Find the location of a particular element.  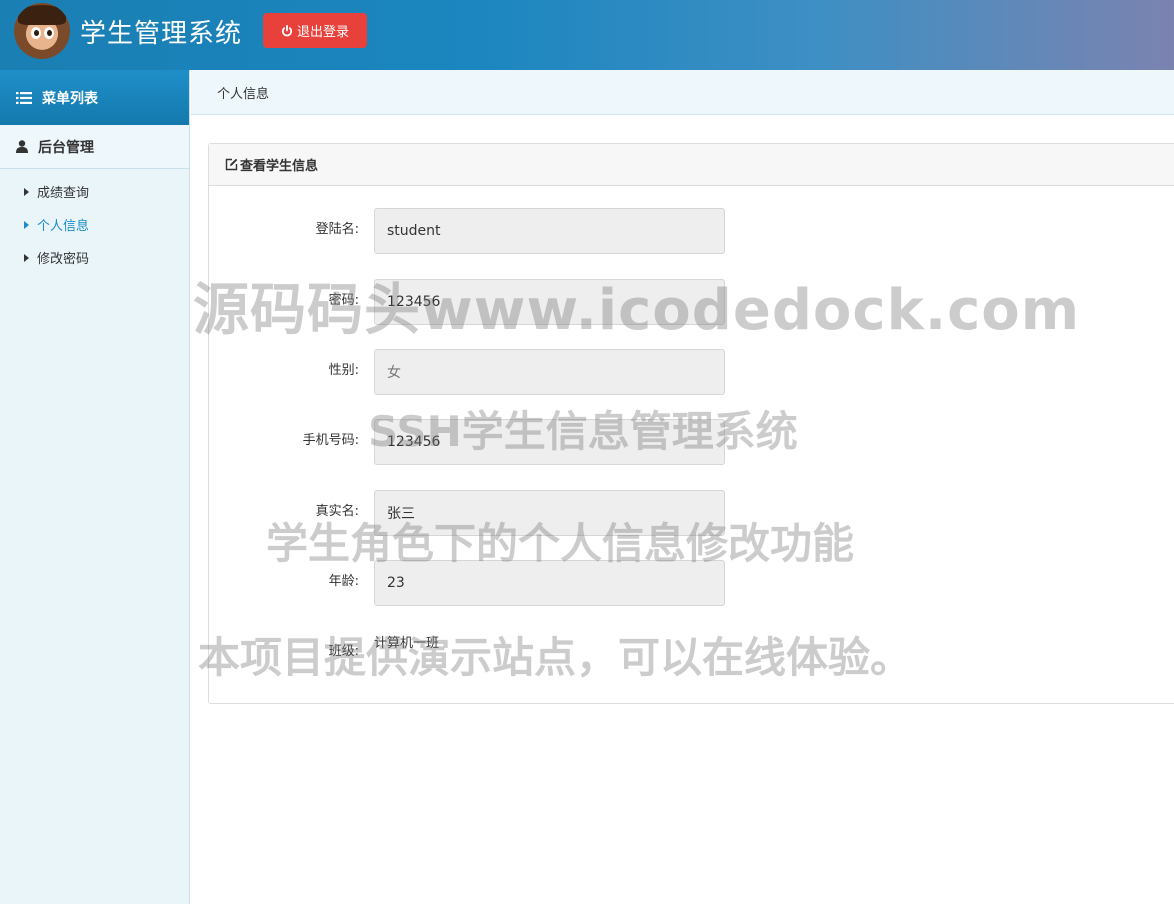

power-icon is located at coordinates (287, 30).